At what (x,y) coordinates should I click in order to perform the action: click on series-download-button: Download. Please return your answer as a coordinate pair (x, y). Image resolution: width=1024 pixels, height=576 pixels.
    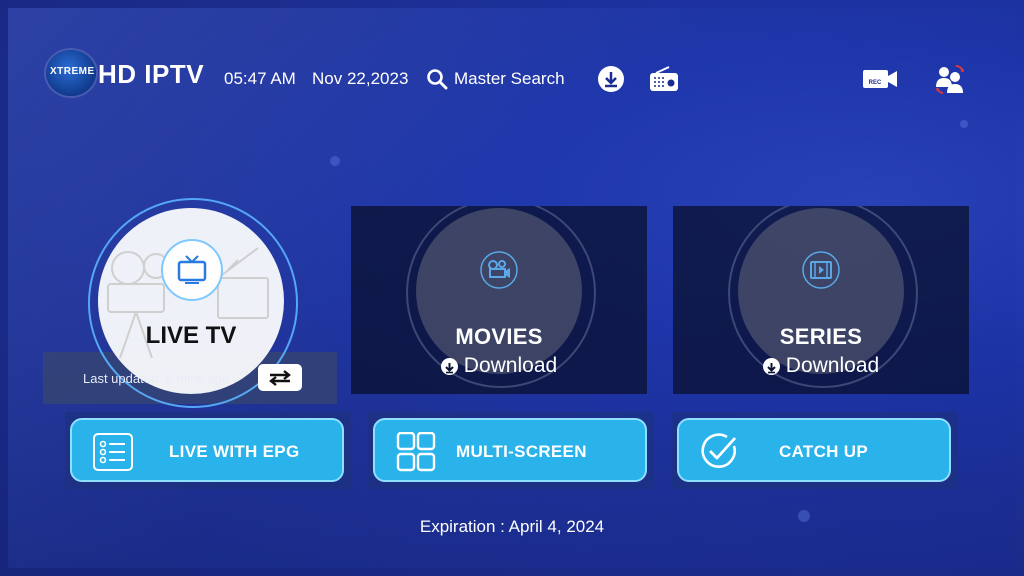
    Looking at the image, I should click on (821, 366).